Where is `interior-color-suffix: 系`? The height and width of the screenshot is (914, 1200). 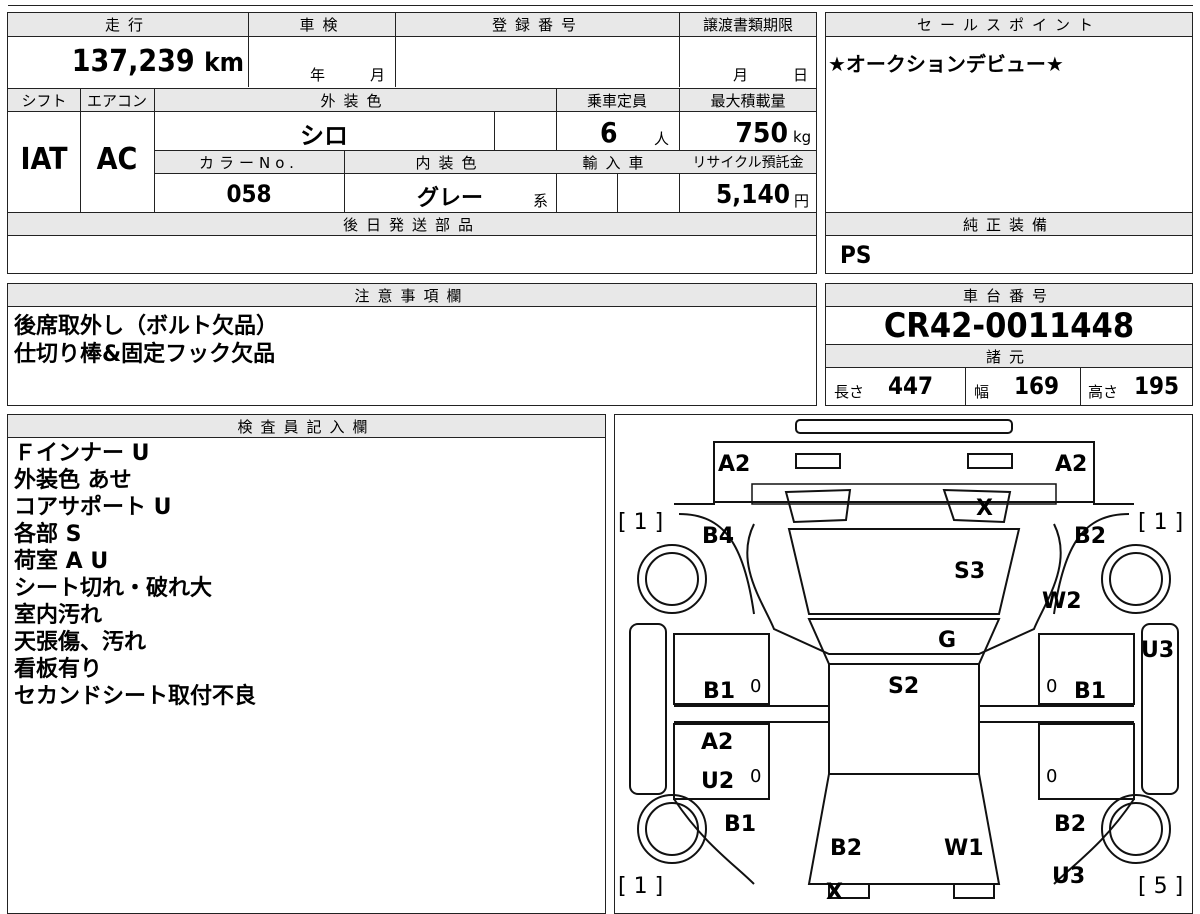
interior-color-suffix: 系 is located at coordinates (541, 201).